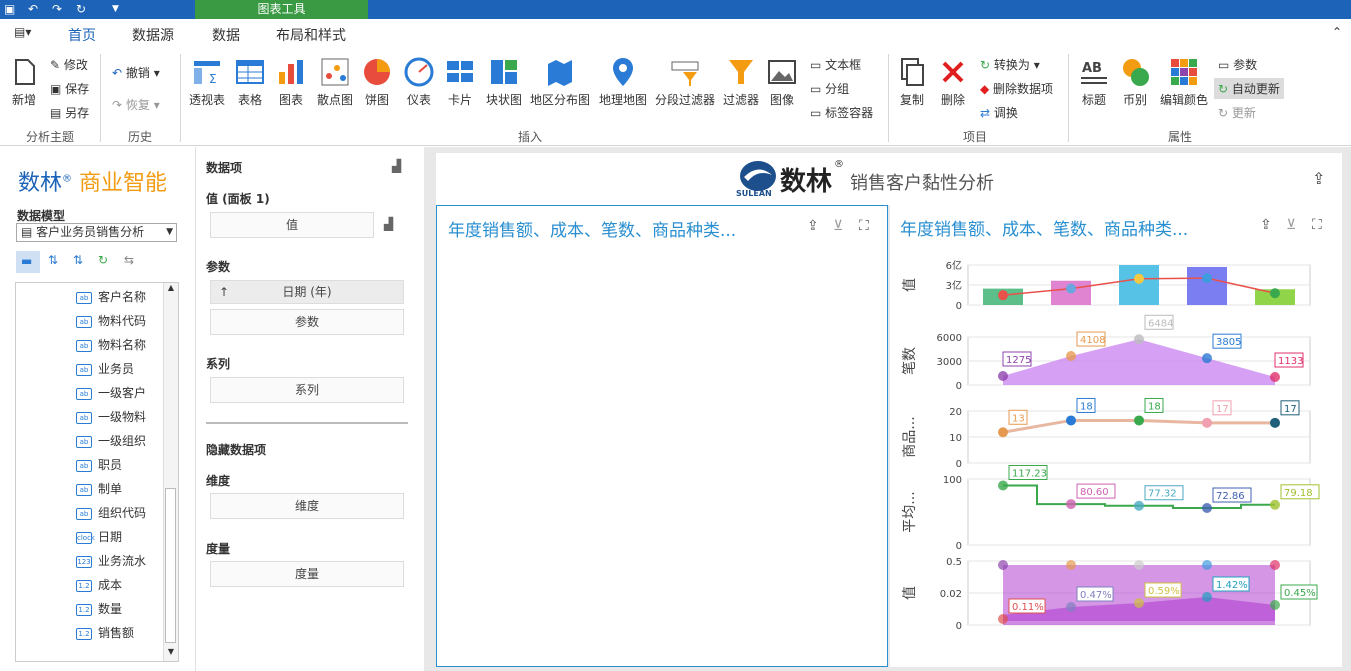 This screenshot has height=671, width=1351. Describe the element at coordinates (307, 506) in the screenshot. I see `dimension-dropbox: 维度` at that location.